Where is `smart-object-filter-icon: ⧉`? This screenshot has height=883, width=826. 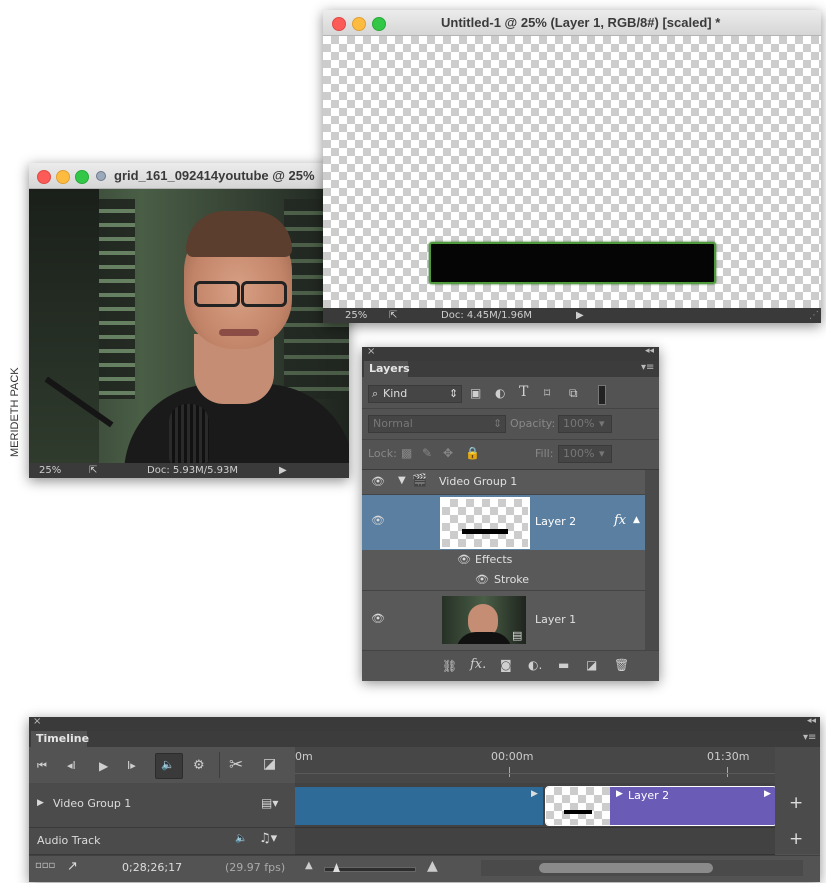
smart-object-filter-icon: ⧉ is located at coordinates (573, 393).